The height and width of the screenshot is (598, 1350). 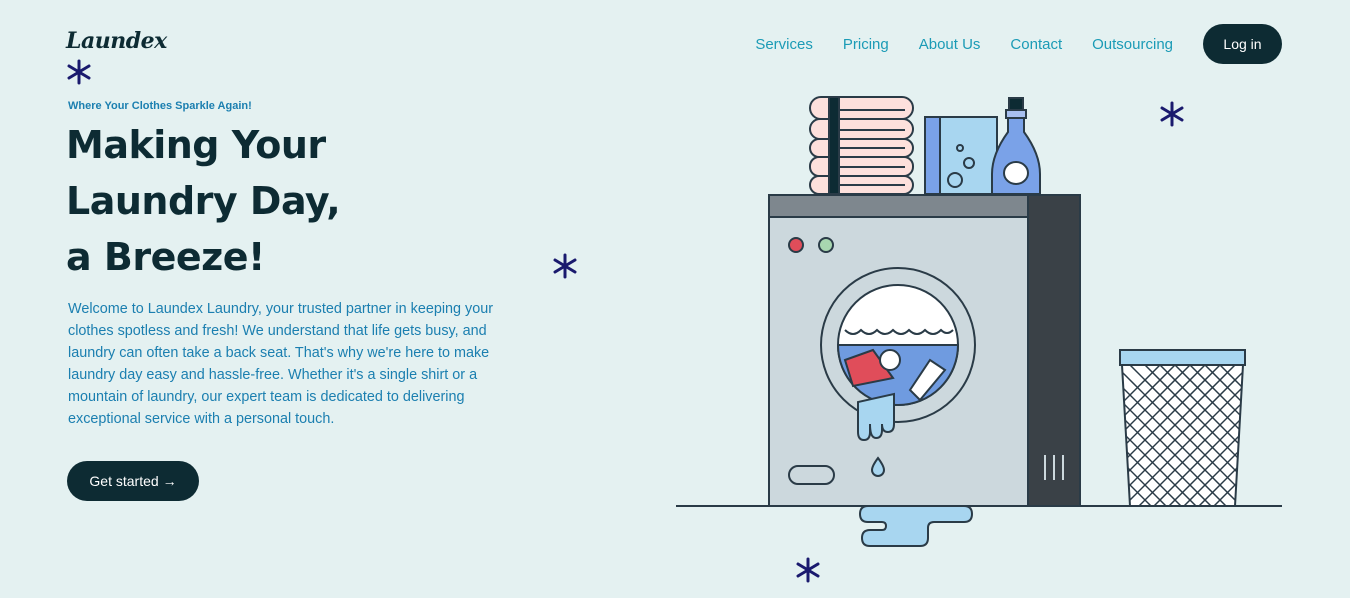 What do you see at coordinates (1036, 44) in the screenshot?
I see `nav-link-contact: Contact` at bounding box center [1036, 44].